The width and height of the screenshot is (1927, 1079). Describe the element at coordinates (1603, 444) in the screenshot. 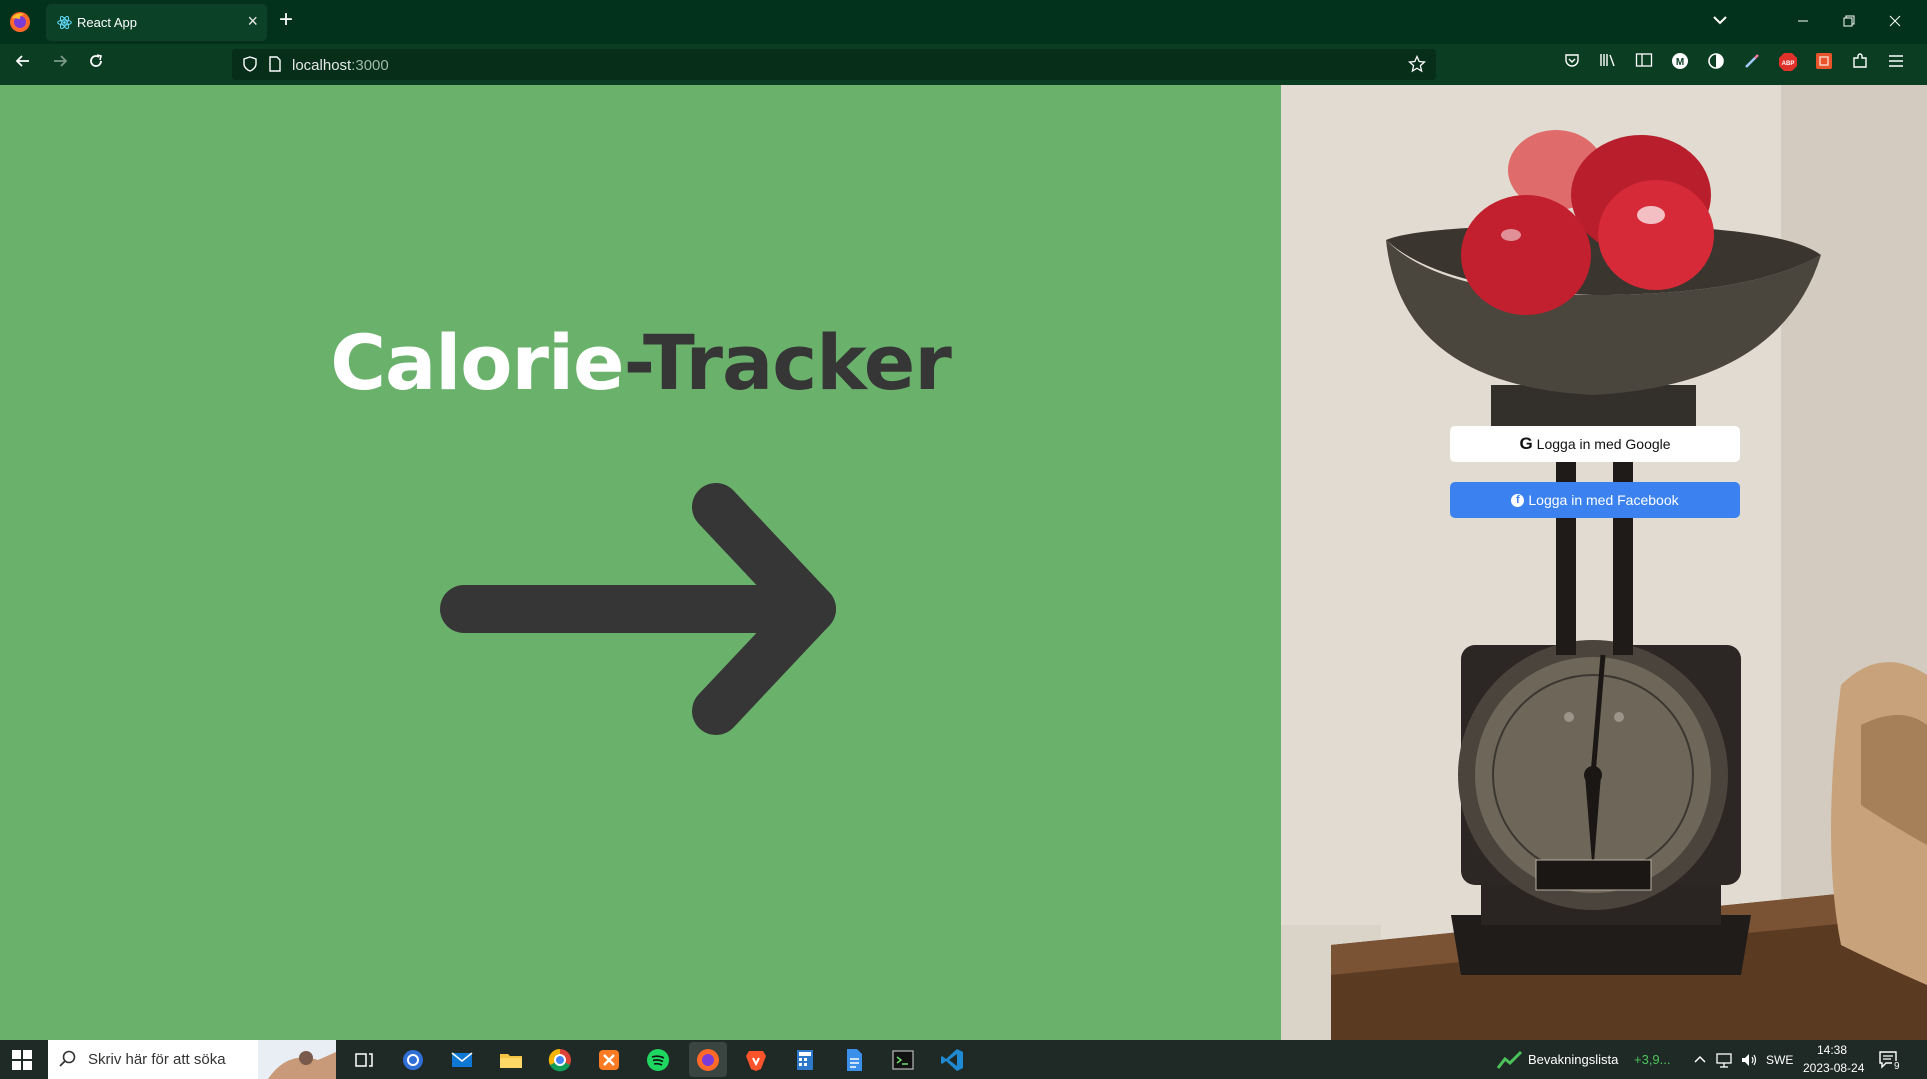

I see `login-google-label: Logga in med Google` at that location.